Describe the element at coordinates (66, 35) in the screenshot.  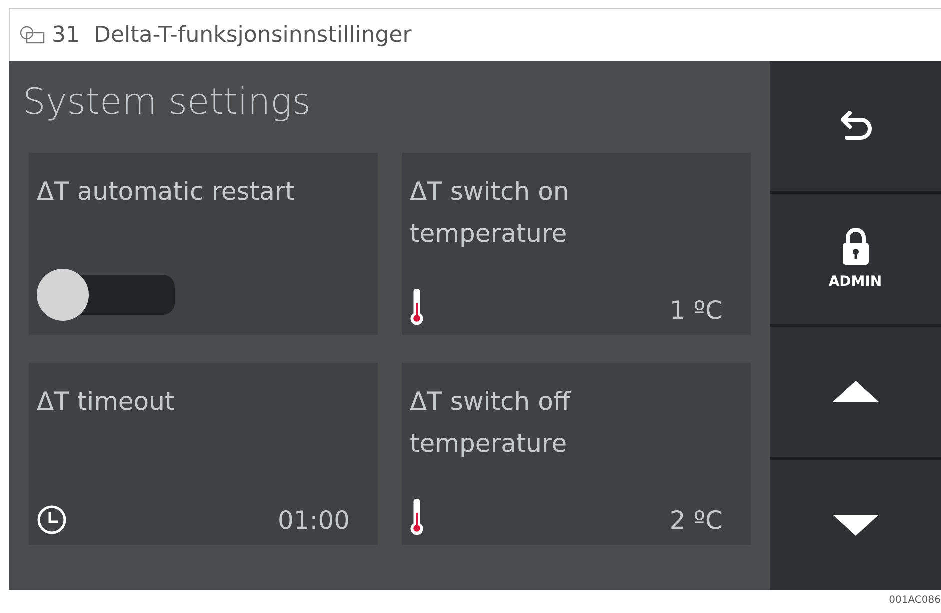
I see `figure-number: 31` at that location.